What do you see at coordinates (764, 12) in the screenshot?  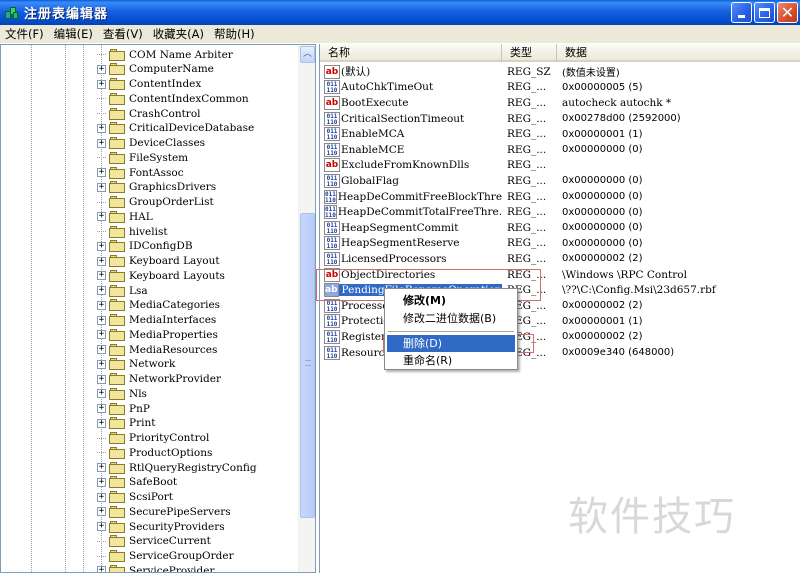 I see `maximize-button` at bounding box center [764, 12].